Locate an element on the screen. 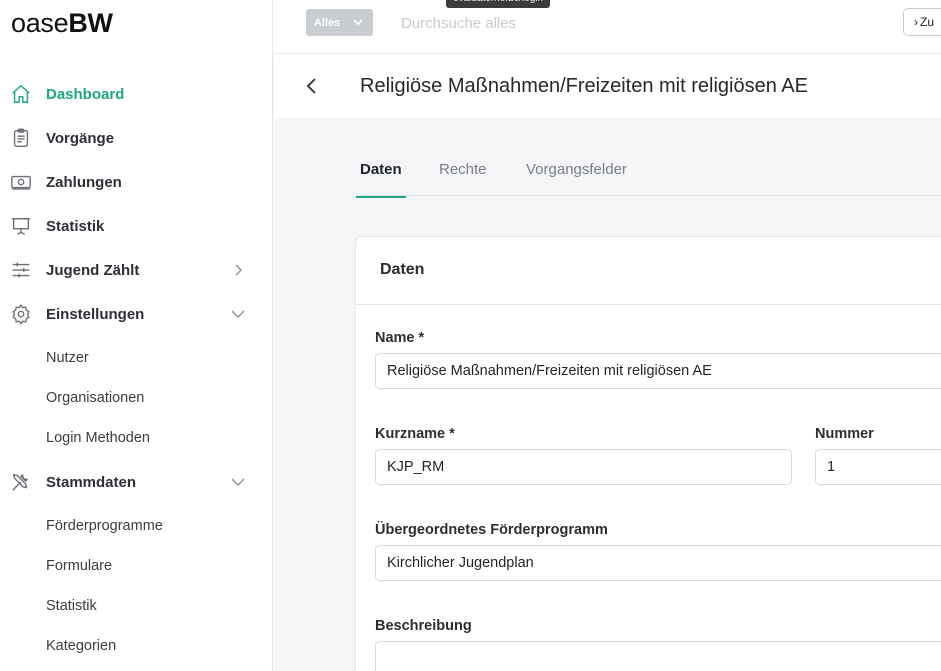 This screenshot has height=671, width=941. sidebar-item-statistik: Statistik is located at coordinates (136, 226).